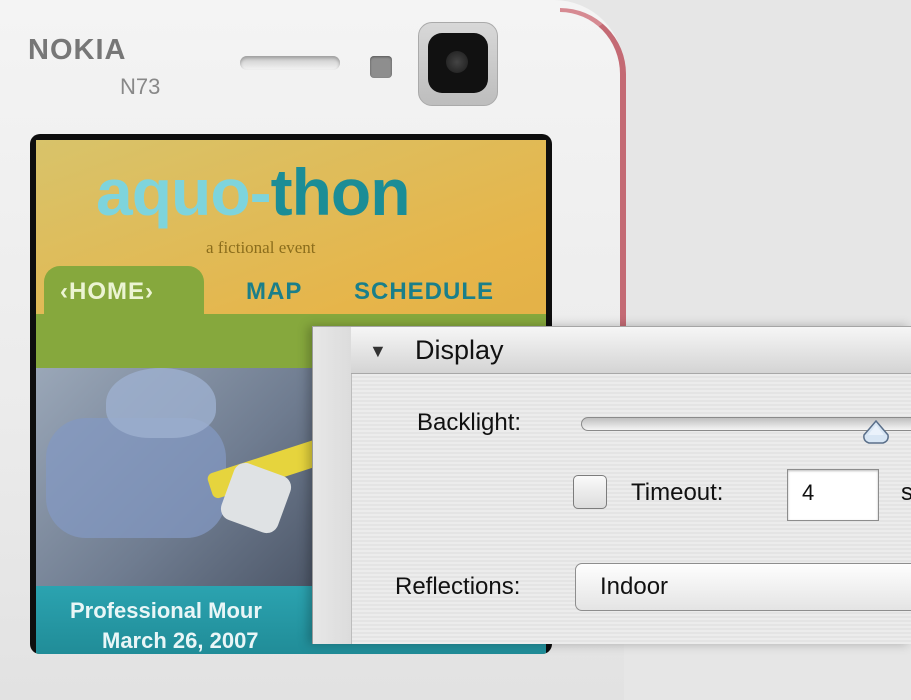 The image size is (911, 700). What do you see at coordinates (332, 485) in the screenshot?
I see `panel-left-gutter` at bounding box center [332, 485].